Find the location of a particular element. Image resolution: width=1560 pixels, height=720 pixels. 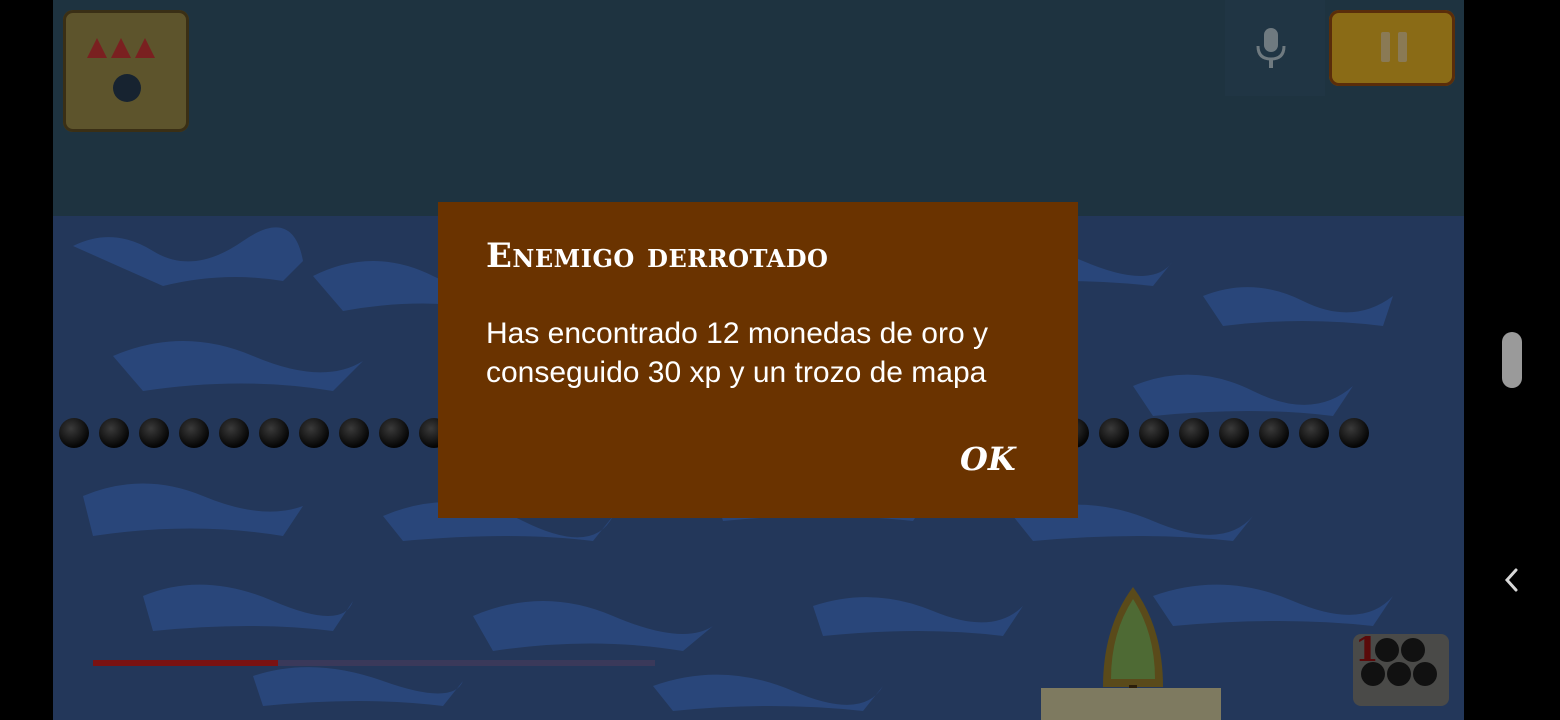

ship-deck is located at coordinates (1131, 704).